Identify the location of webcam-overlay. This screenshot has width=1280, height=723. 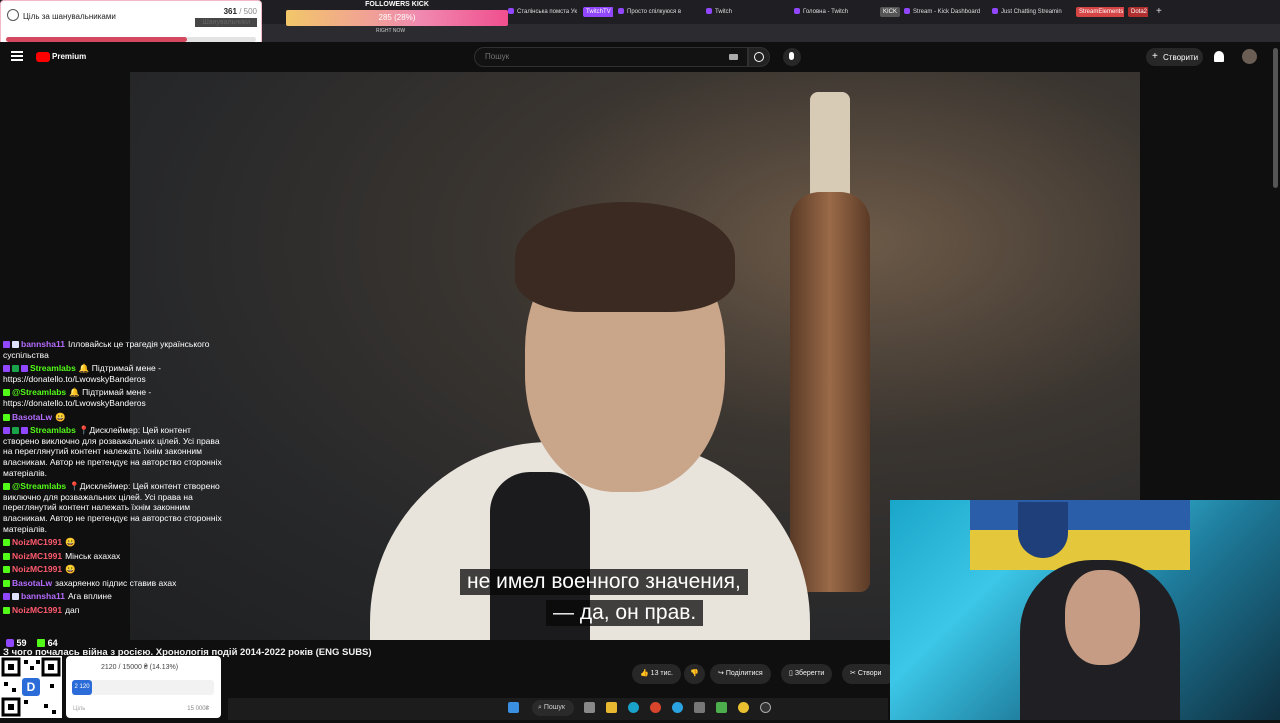
(1085, 610).